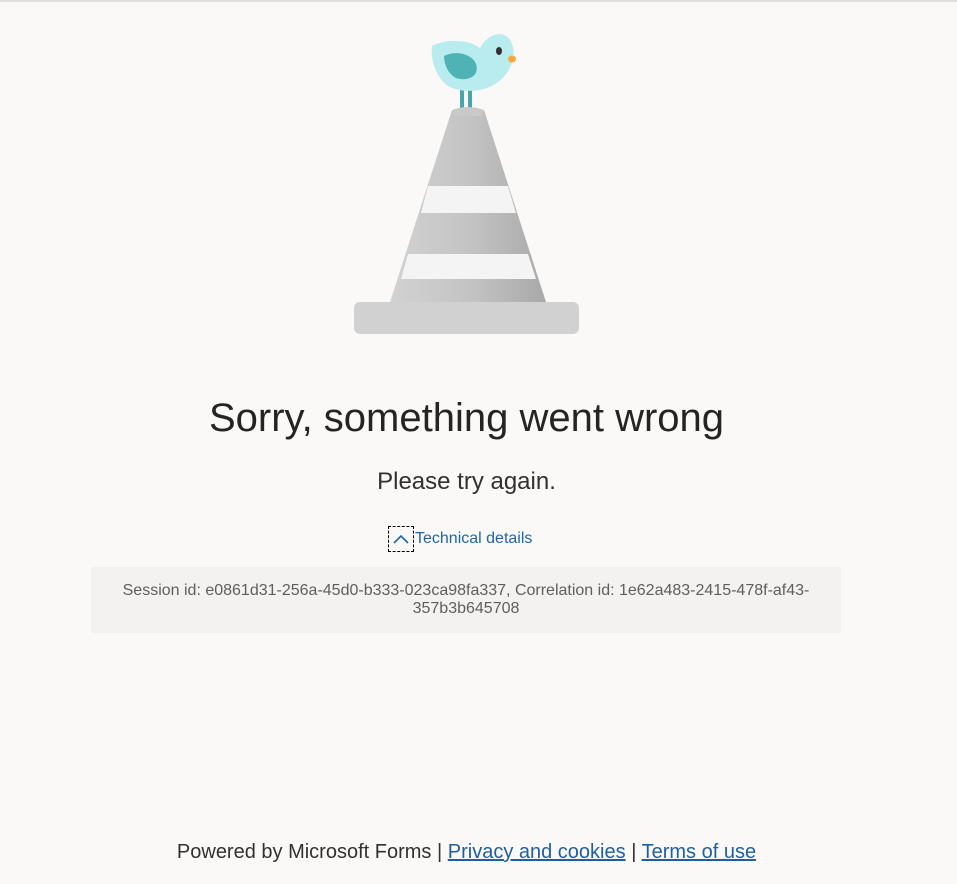  Describe the element at coordinates (401, 539) in the screenshot. I see `chevron-up-icon` at that location.